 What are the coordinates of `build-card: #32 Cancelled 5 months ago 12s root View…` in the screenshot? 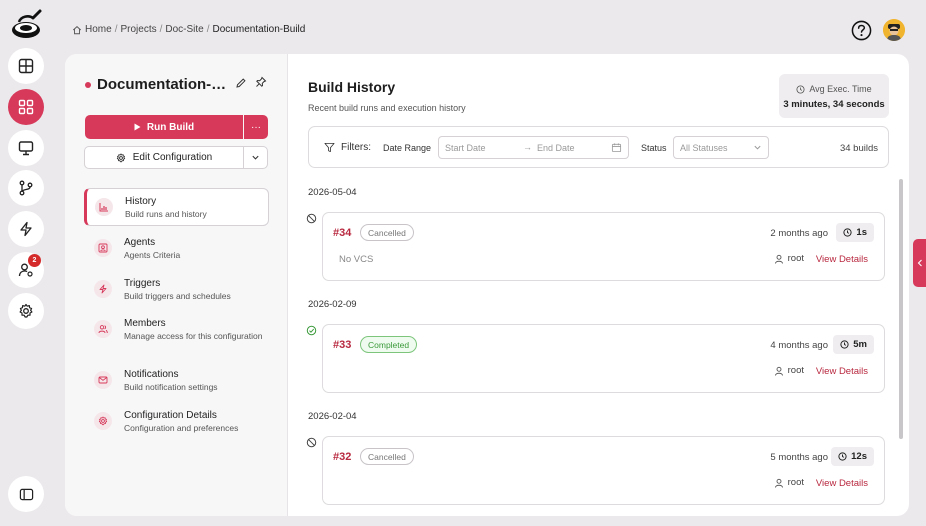 It's located at (603, 470).